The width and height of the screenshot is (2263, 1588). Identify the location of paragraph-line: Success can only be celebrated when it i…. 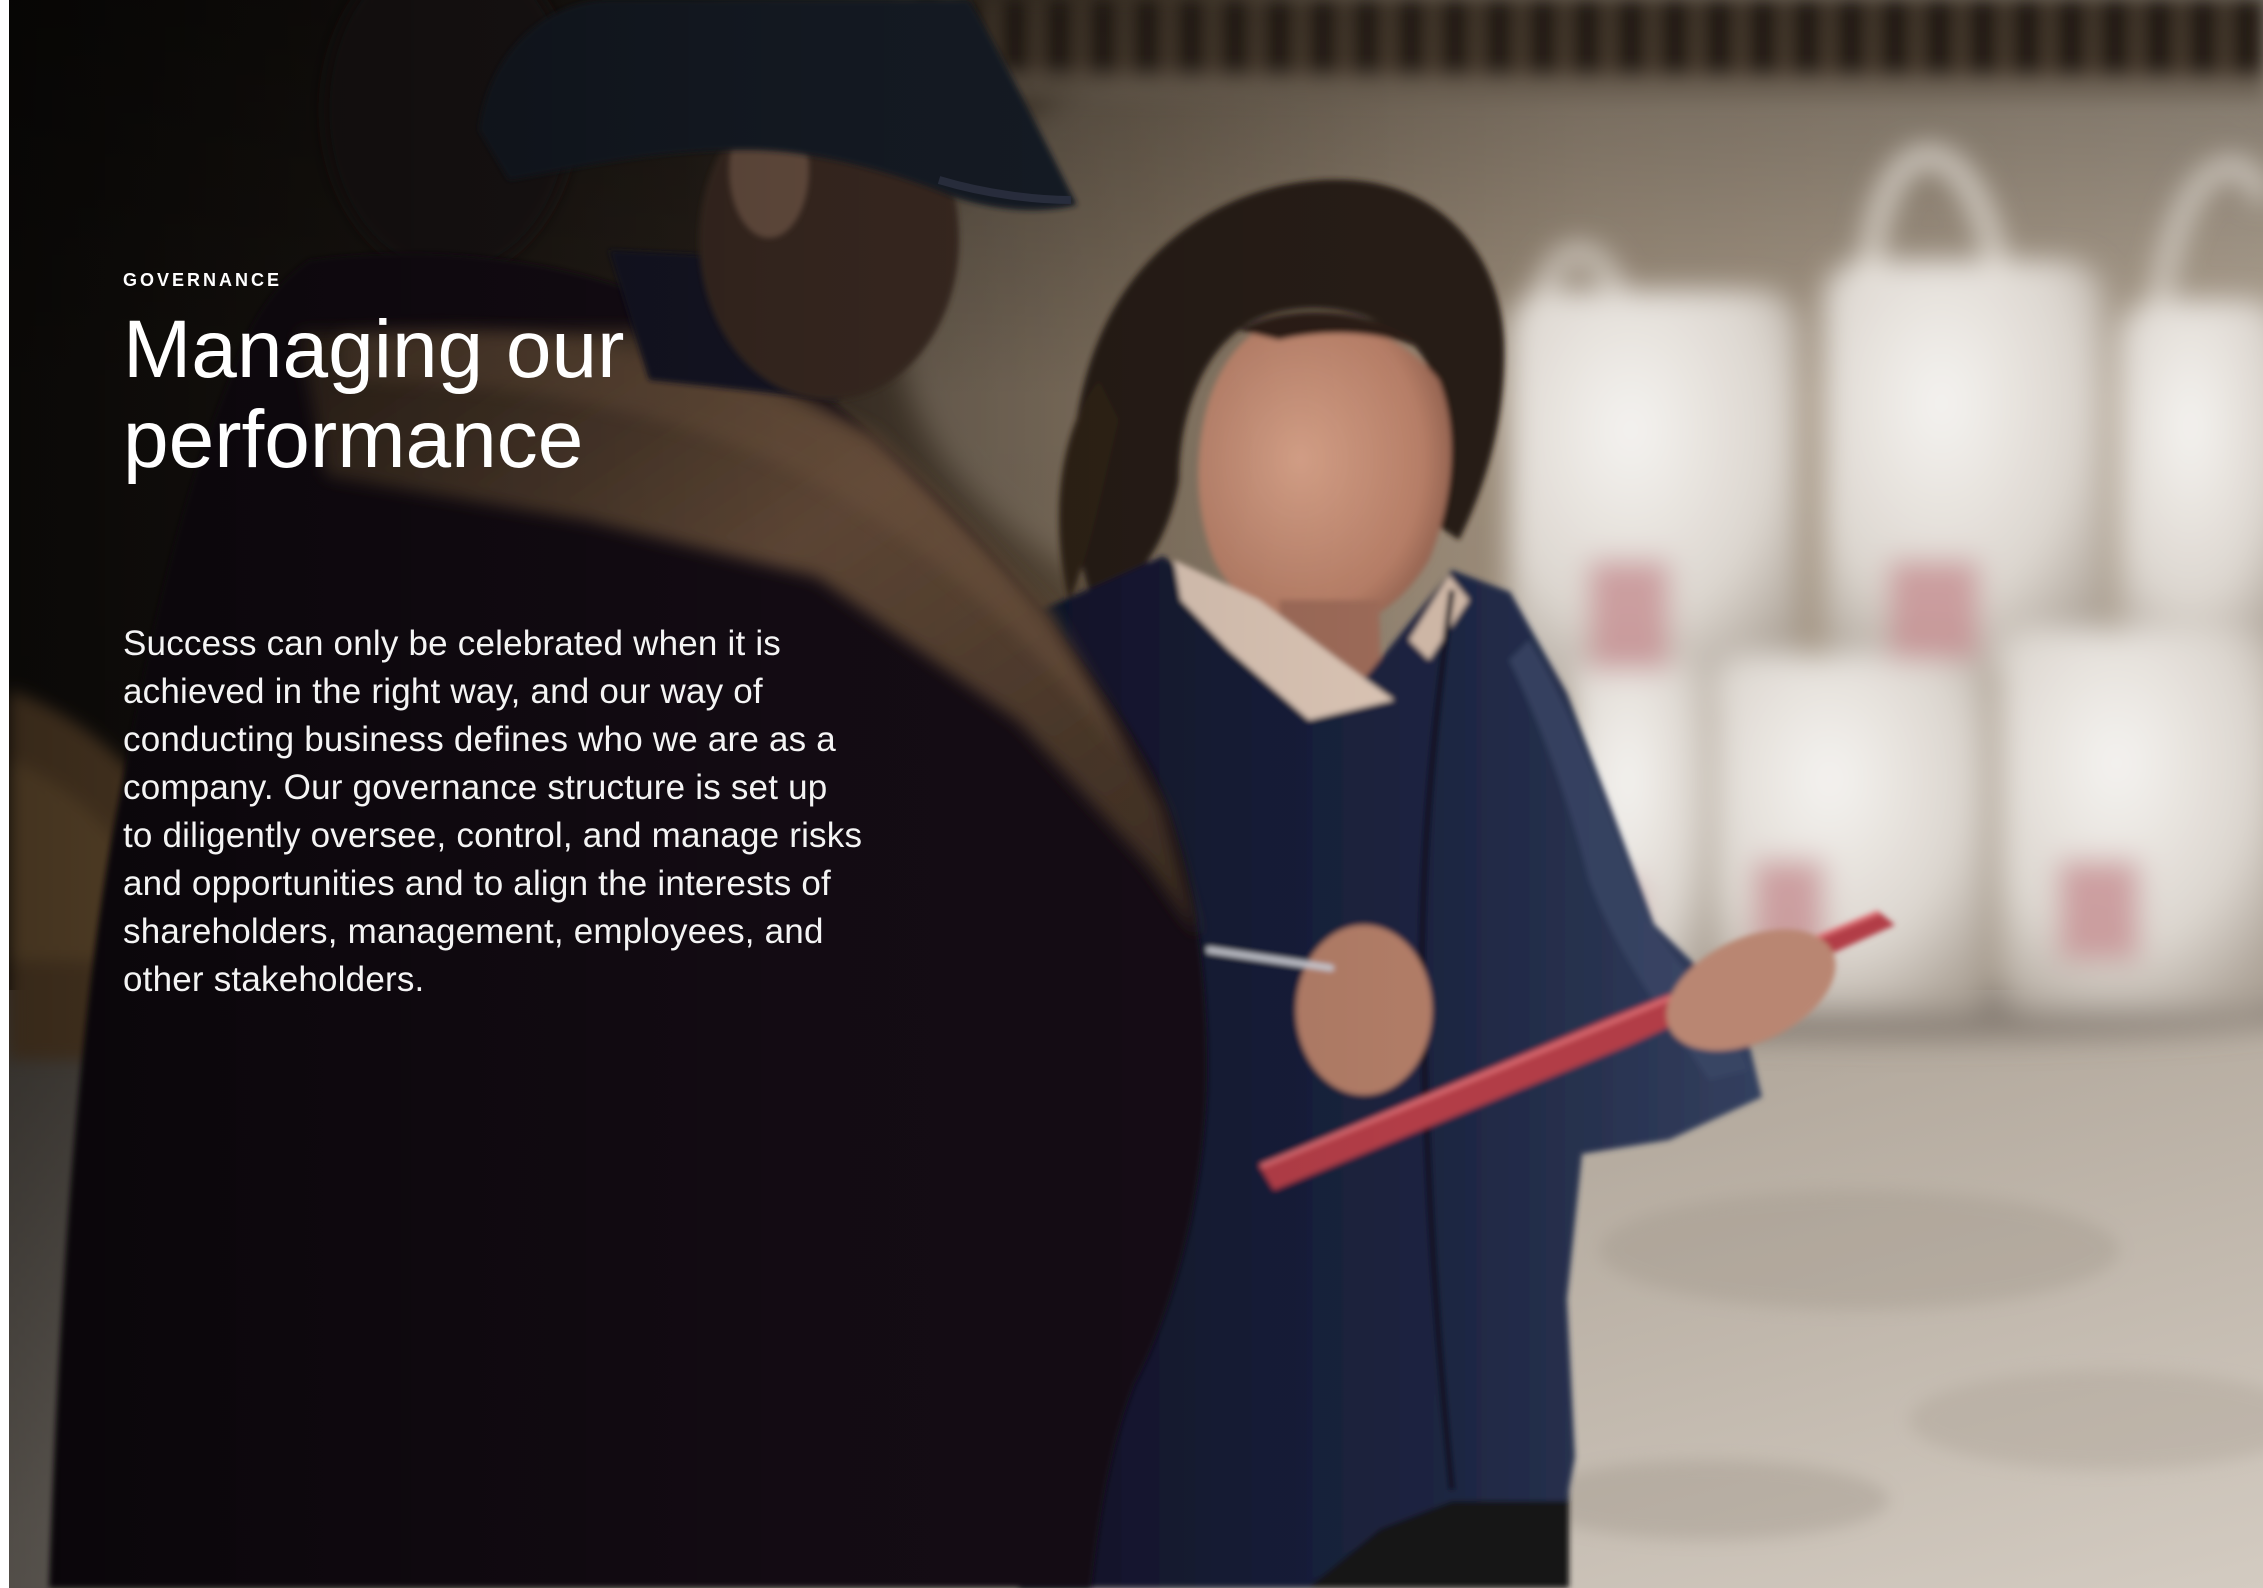
(452, 643).